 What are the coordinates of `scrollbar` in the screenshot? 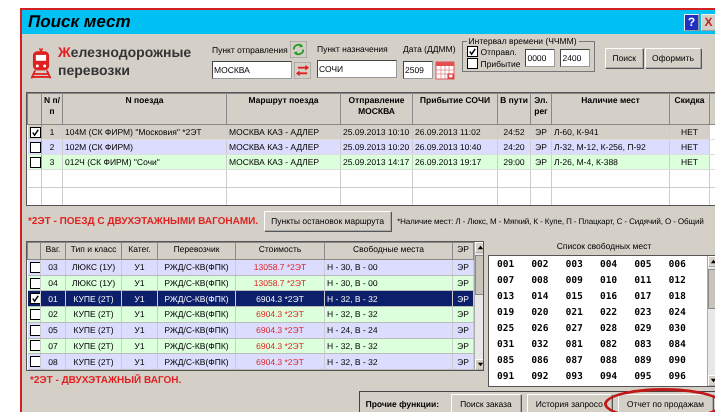 It's located at (478, 306).